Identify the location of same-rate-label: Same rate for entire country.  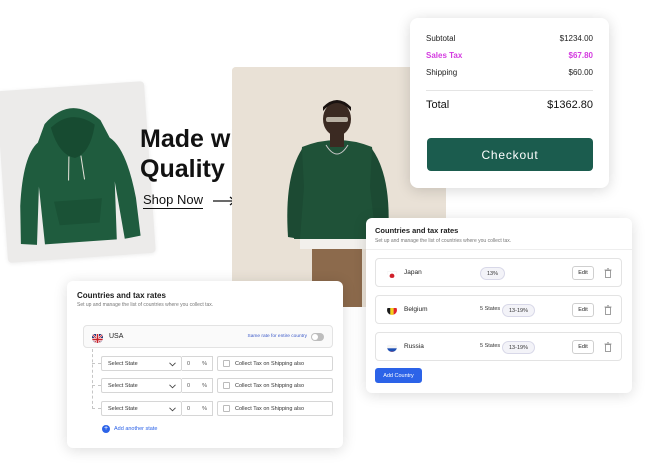
(277, 336).